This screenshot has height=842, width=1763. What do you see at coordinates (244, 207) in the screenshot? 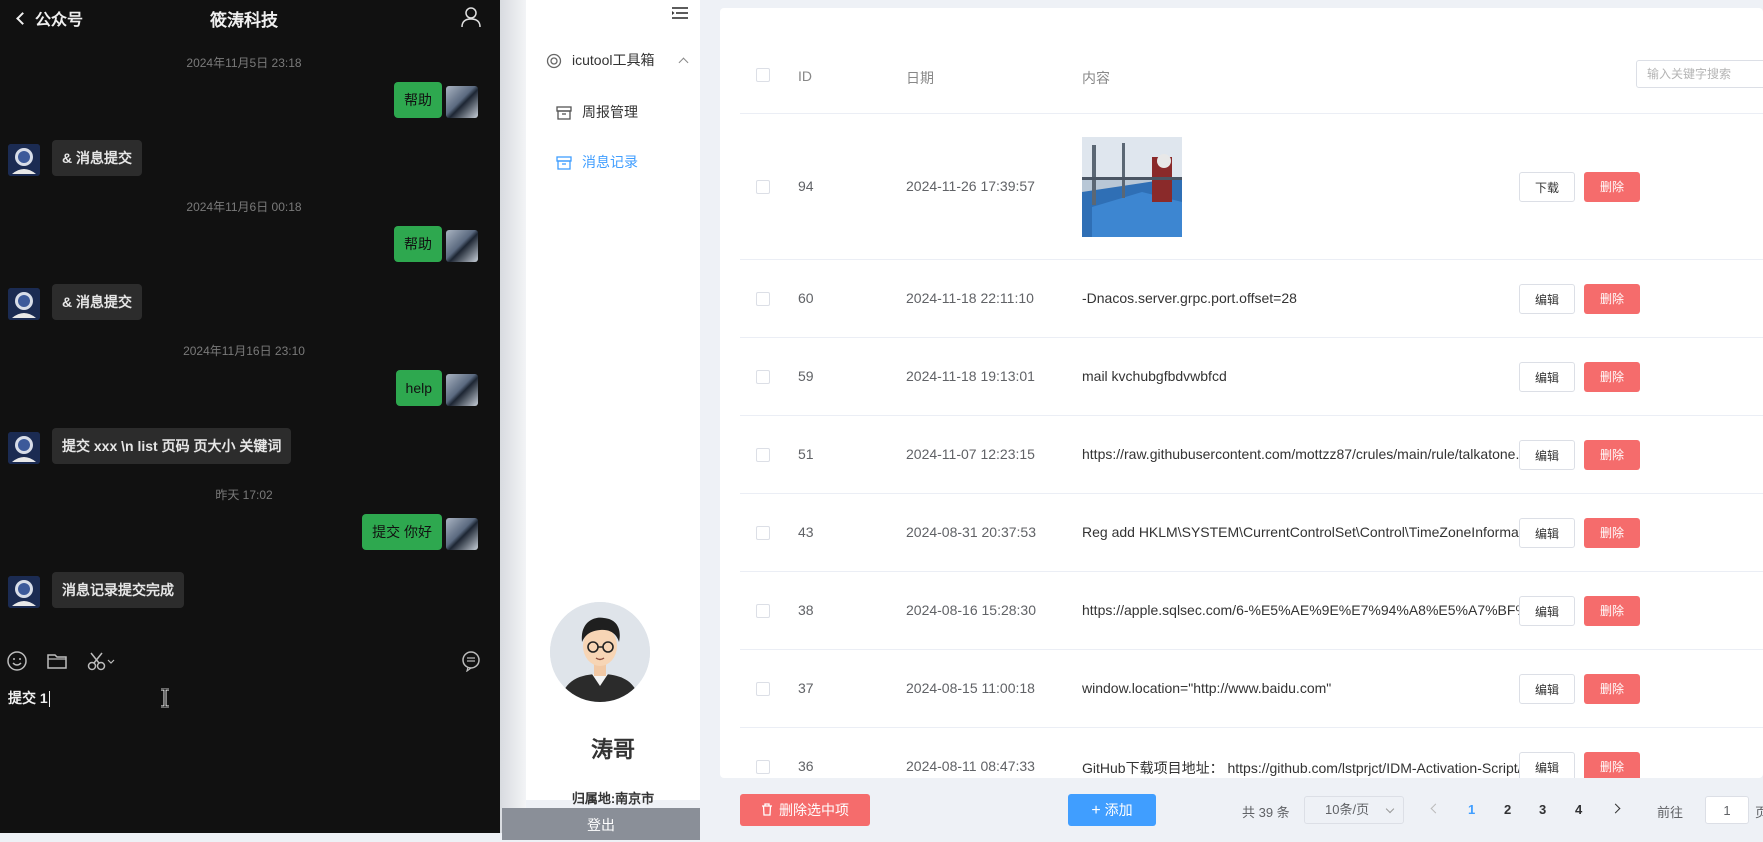
I see `chat-timestamp: 2024年11月6日 00:18` at bounding box center [244, 207].